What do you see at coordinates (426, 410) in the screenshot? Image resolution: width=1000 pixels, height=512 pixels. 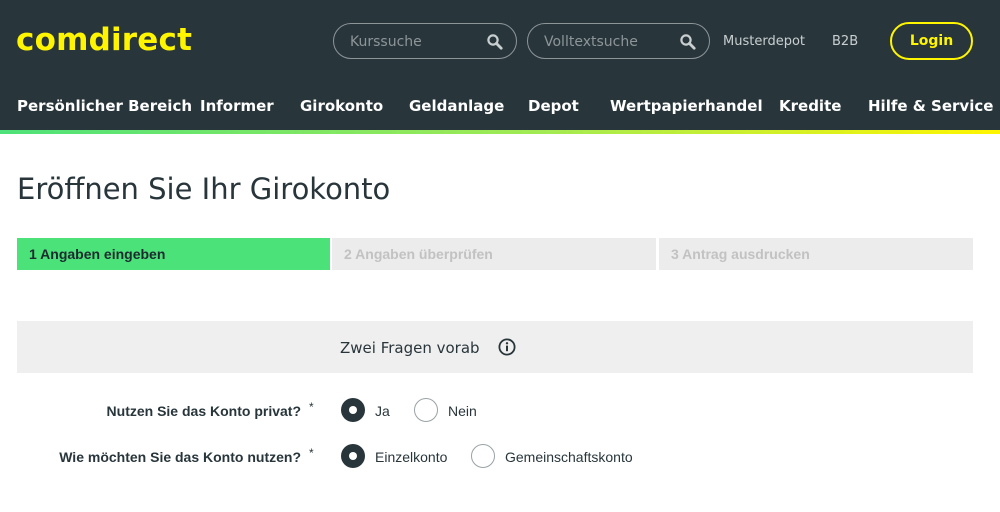 I see `radio-privat-nein` at bounding box center [426, 410].